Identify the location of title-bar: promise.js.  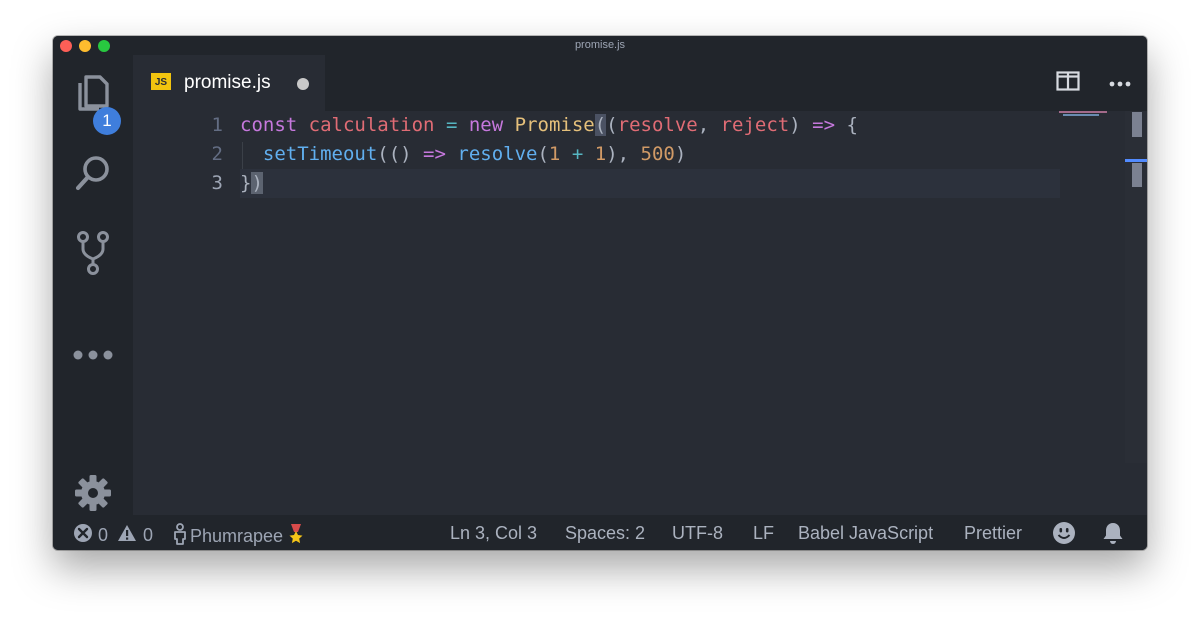
(600, 45).